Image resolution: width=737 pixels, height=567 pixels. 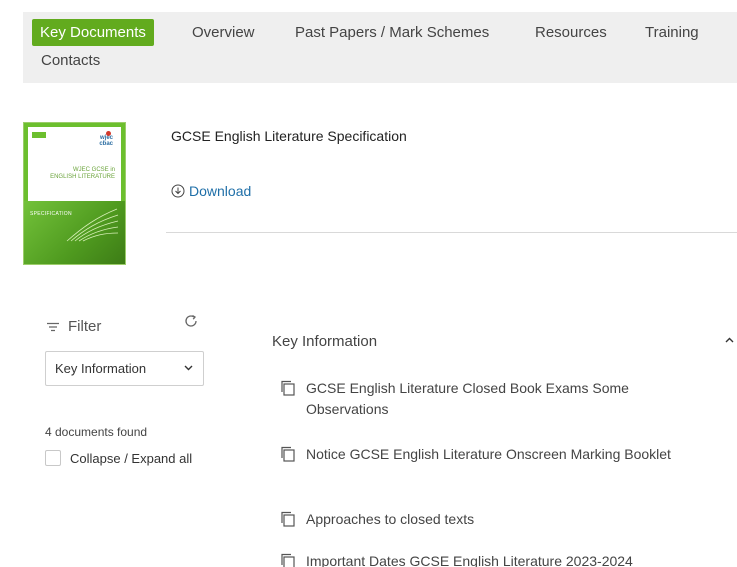 I want to click on chevron-up-icon, so click(x=729, y=340).